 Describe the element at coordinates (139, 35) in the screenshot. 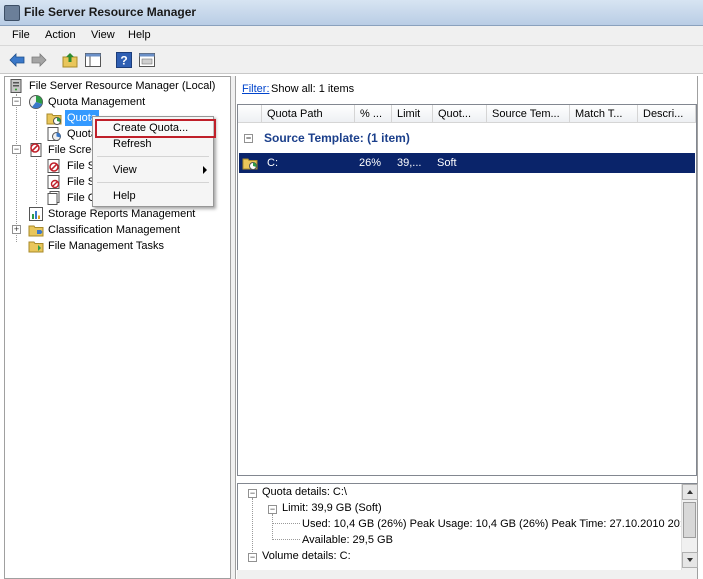

I see `menu-help: Help` at that location.